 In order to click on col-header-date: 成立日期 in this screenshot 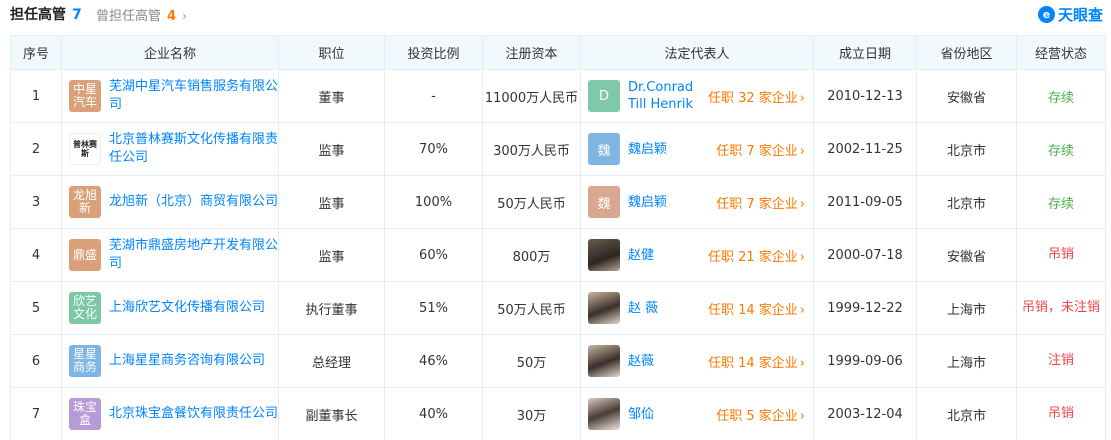, I will do `click(865, 52)`.